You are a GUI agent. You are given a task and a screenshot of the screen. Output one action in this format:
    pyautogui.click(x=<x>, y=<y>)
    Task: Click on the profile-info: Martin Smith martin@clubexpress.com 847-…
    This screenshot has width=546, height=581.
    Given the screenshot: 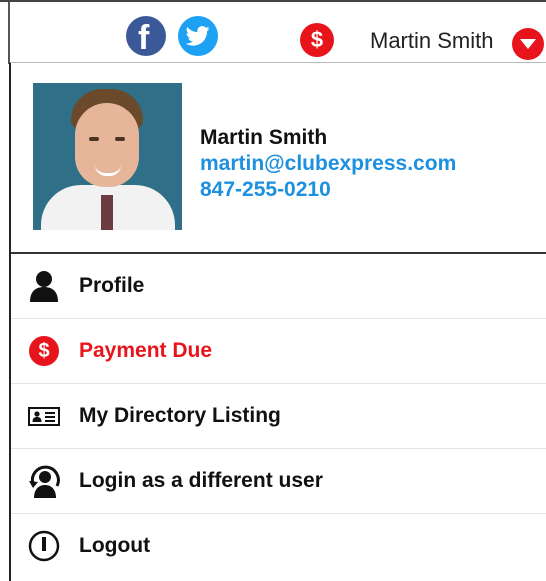 What is the action you would take?
    pyautogui.click(x=328, y=164)
    